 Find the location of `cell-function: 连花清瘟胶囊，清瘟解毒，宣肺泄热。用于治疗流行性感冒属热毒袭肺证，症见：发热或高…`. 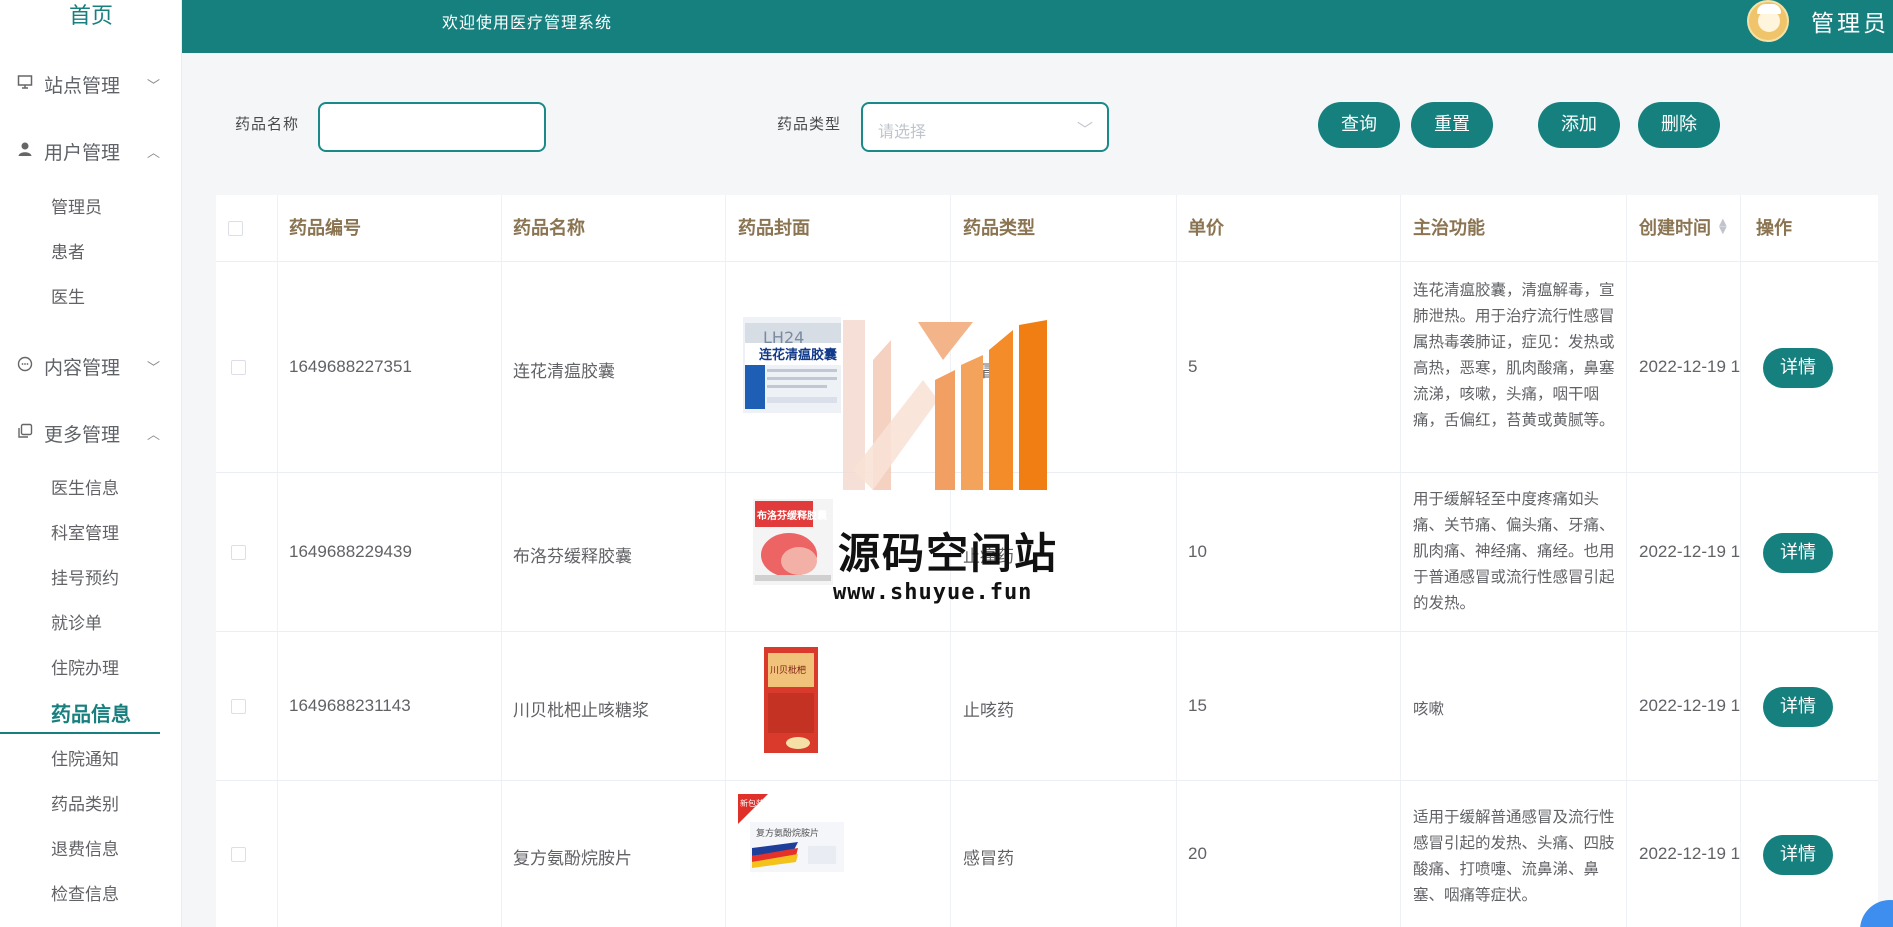

cell-function: 连花清瘟胶囊，清瘟解毒，宣肺泄热。用于治疗流行性感冒属热毒袭肺证，症见：发热或高… is located at coordinates (1514, 355).